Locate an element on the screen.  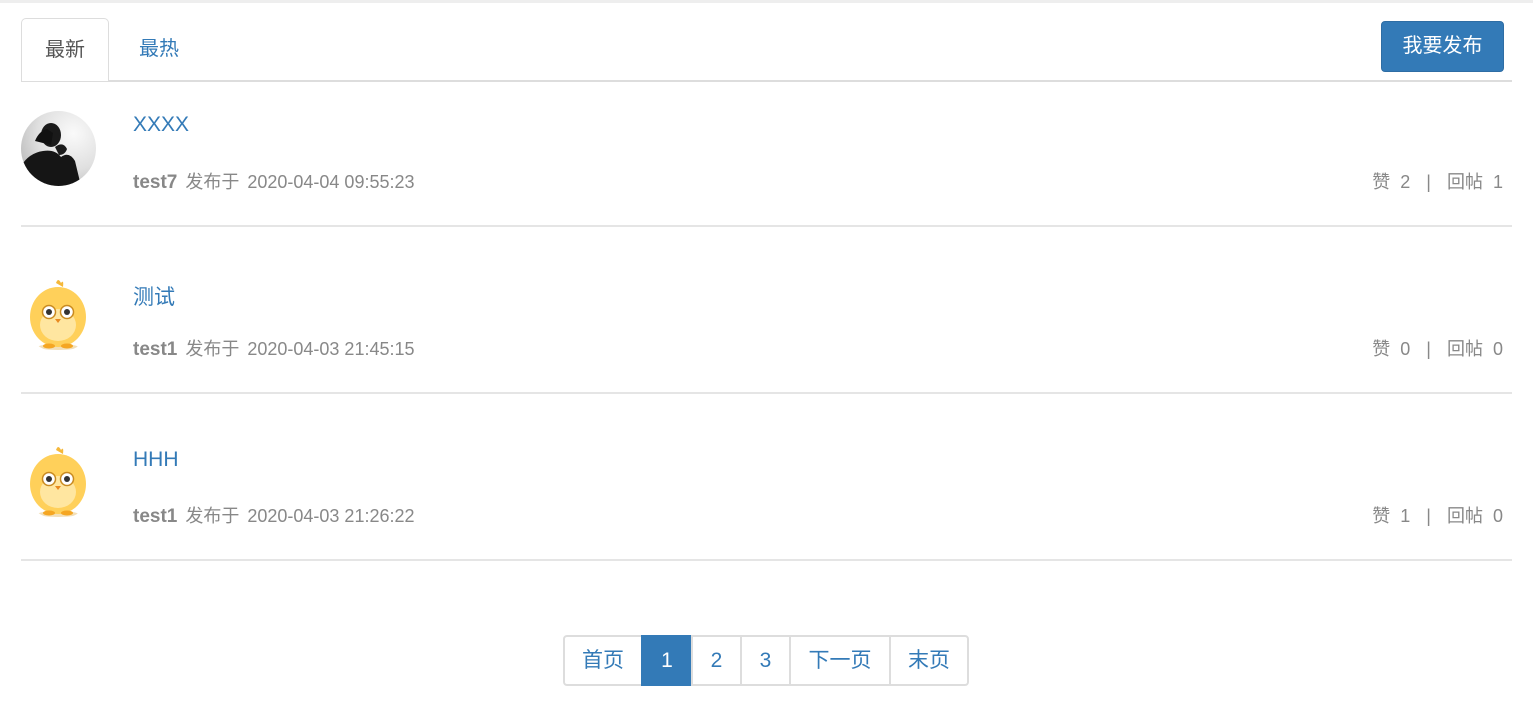
post-time: 2020-04-03 21:45:15 is located at coordinates (331, 349).